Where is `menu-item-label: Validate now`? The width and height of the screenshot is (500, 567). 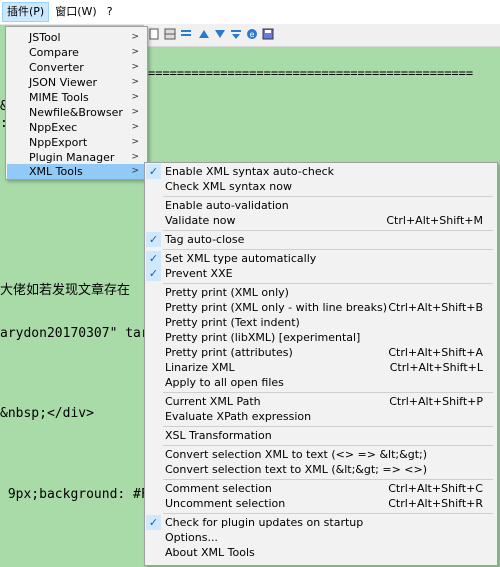 menu-item-label: Validate now is located at coordinates (200, 220).